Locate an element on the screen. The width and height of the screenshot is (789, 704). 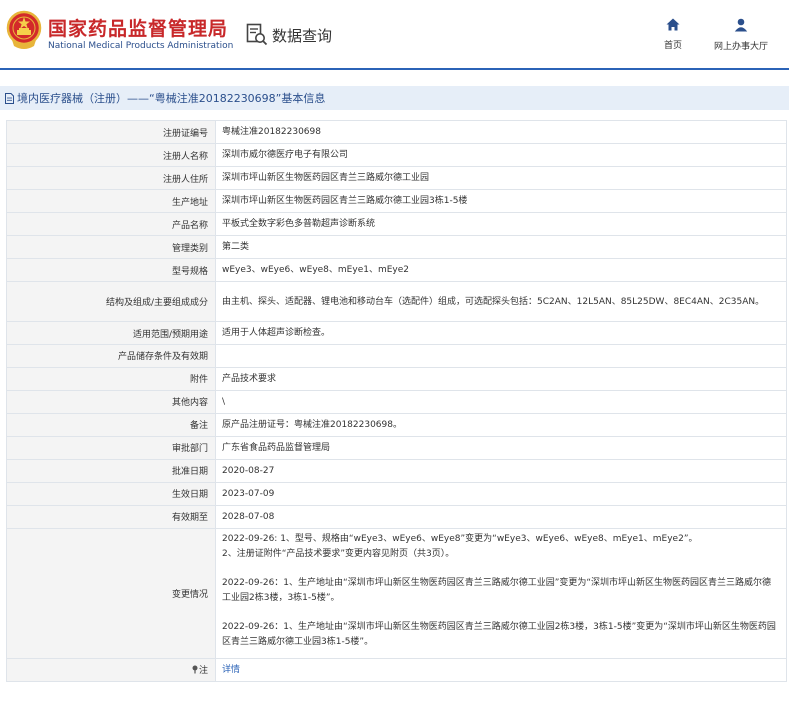
table-row: 审批部门 广东省食品药品监督管理局 is located at coordinates (396, 447).